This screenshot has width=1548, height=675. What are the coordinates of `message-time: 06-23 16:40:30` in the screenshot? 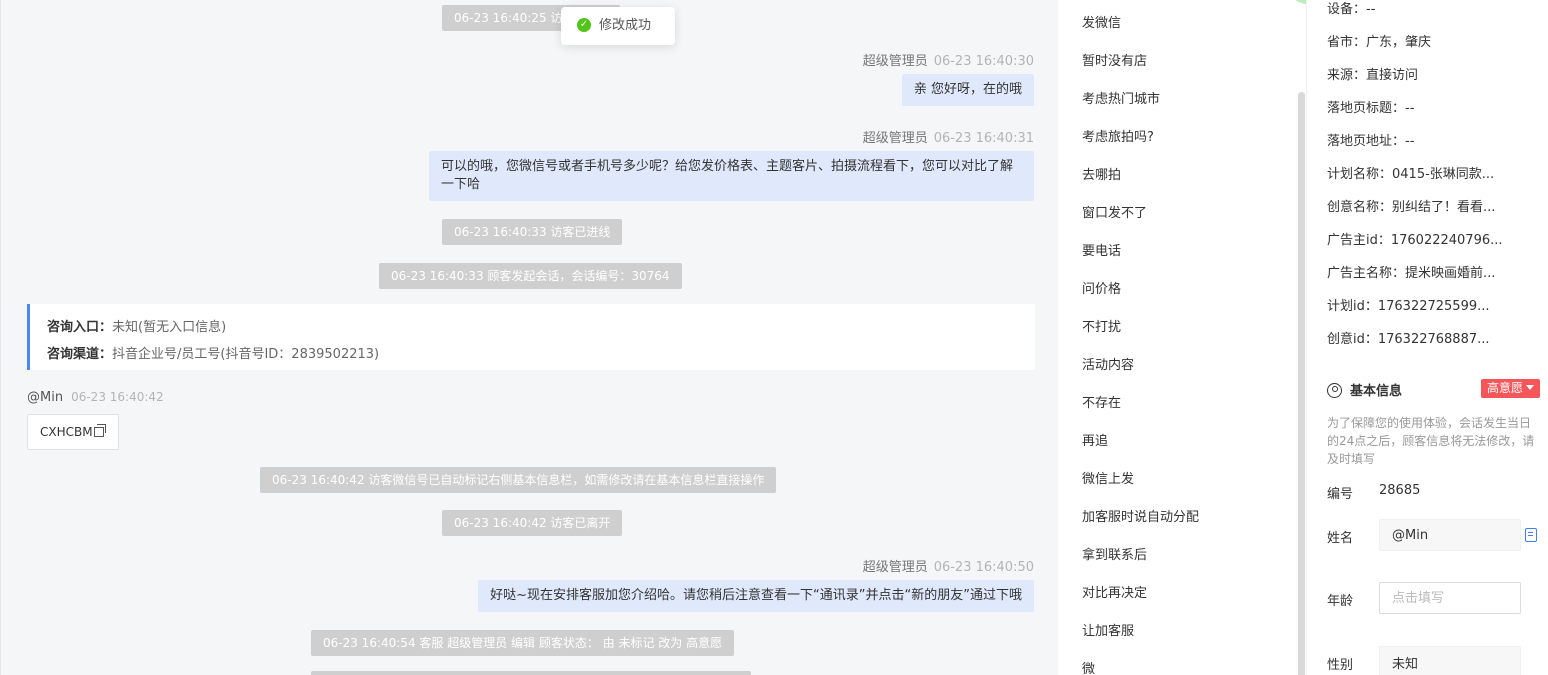 It's located at (983, 61).